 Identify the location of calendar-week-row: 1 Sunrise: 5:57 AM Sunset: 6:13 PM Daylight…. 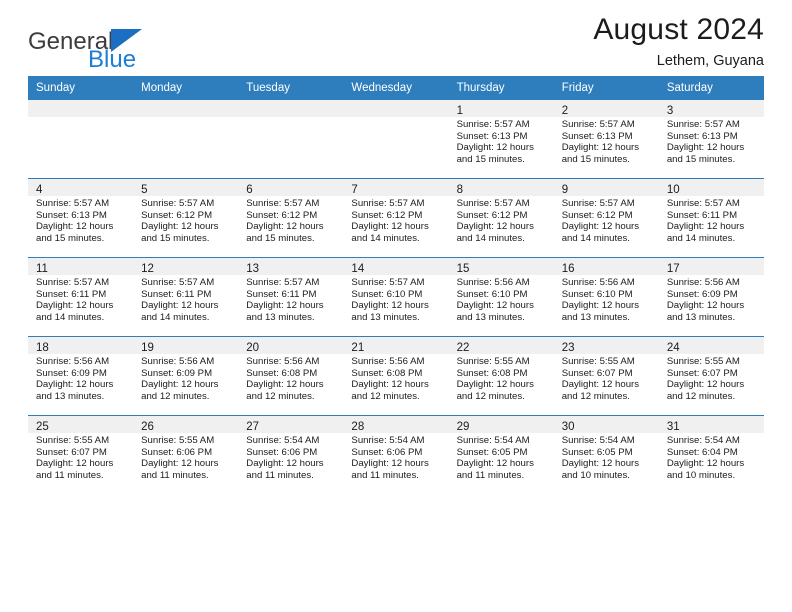
(396, 139).